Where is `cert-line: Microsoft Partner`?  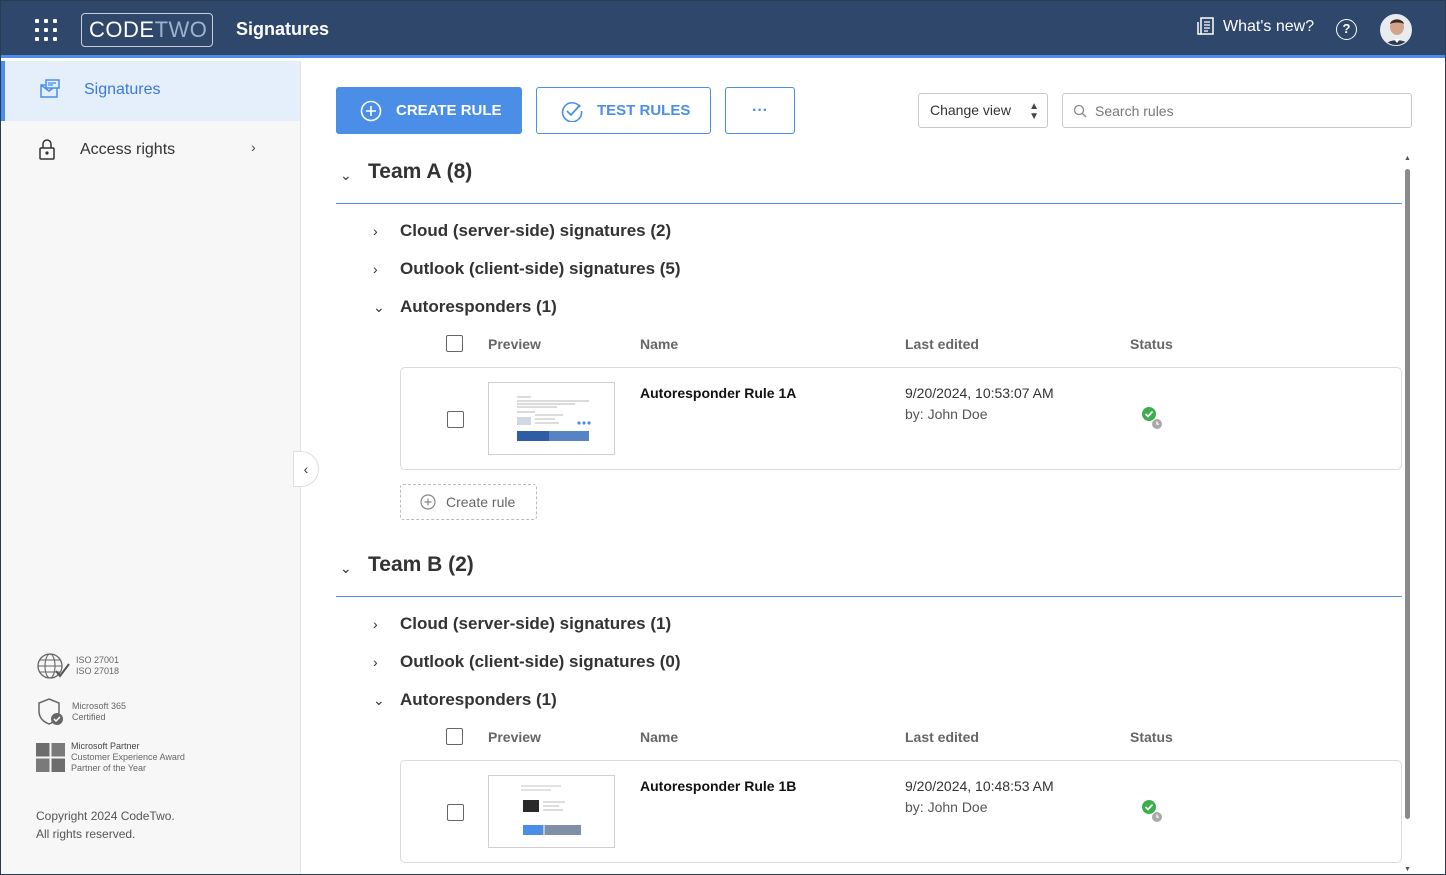
cert-line: Microsoft Partner is located at coordinates (105, 746).